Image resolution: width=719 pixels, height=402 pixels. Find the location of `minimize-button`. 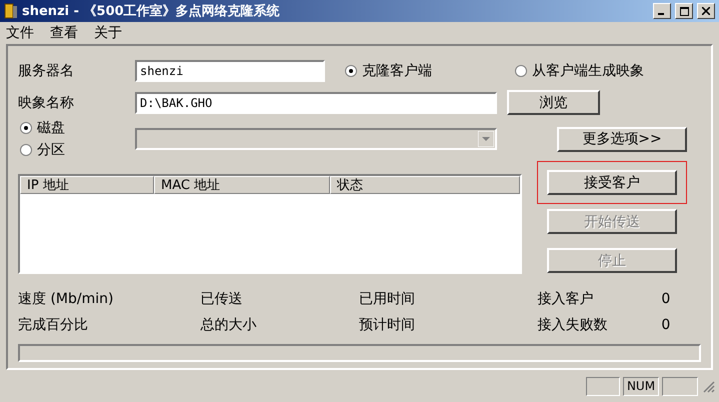

minimize-button is located at coordinates (662, 11).